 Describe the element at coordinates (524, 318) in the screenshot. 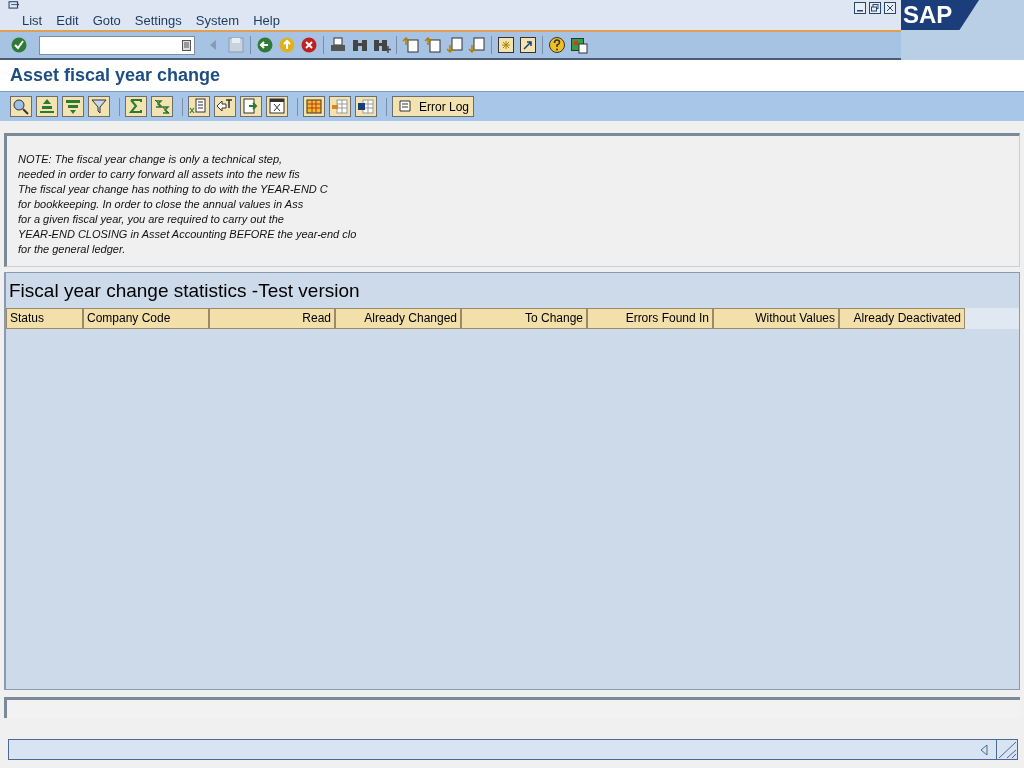

I see `column-header: To Change` at that location.